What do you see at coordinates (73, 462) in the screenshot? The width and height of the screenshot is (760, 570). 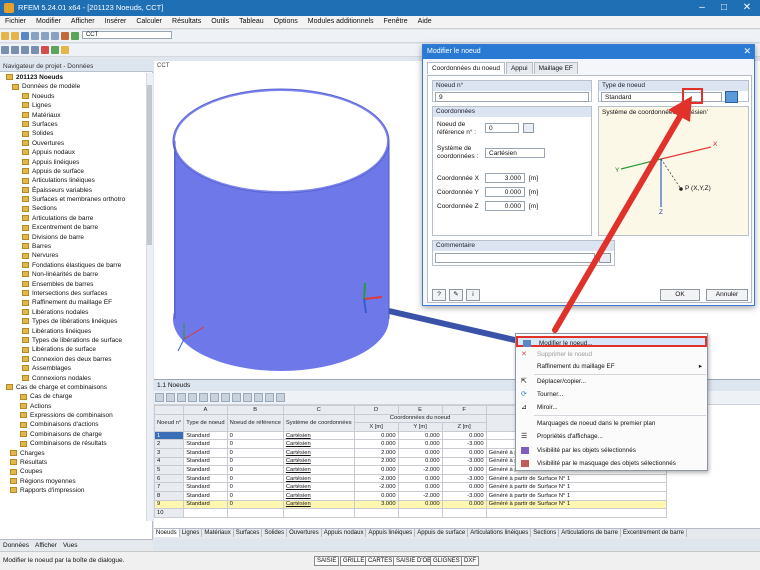 I see `tree-item: Résultats` at bounding box center [73, 462].